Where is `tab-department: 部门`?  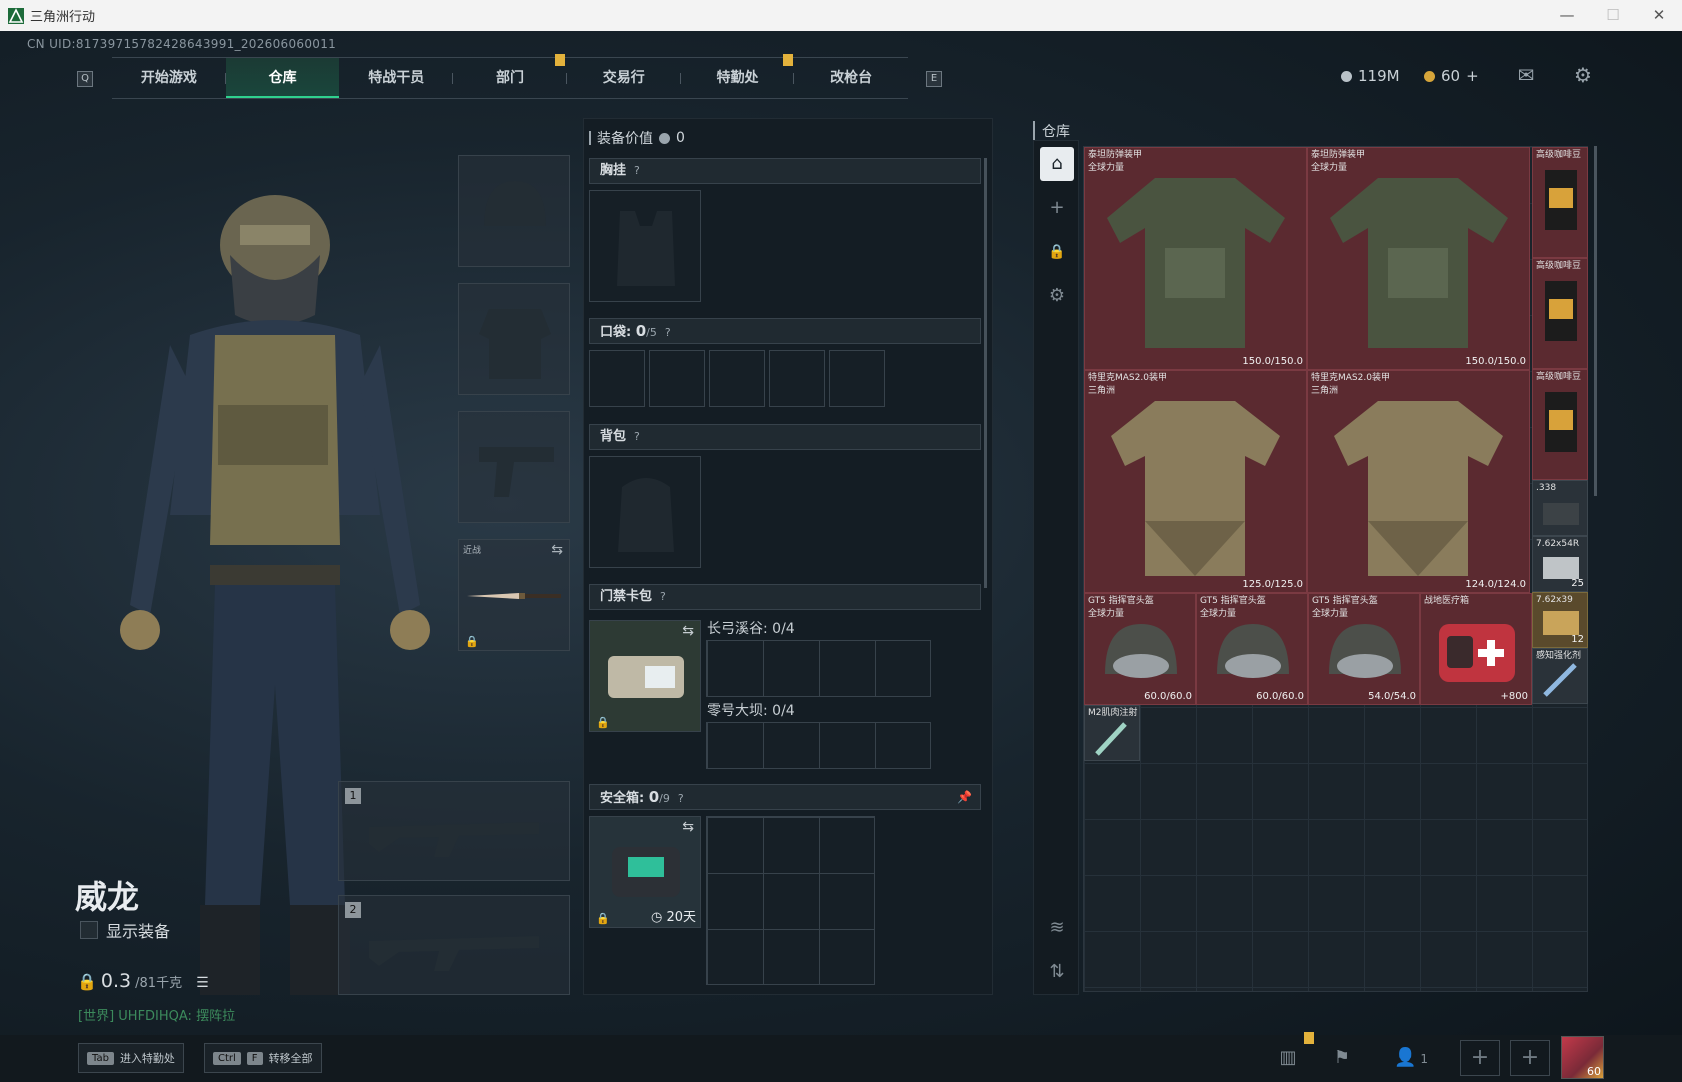 tab-department: 部门 is located at coordinates (510, 78).